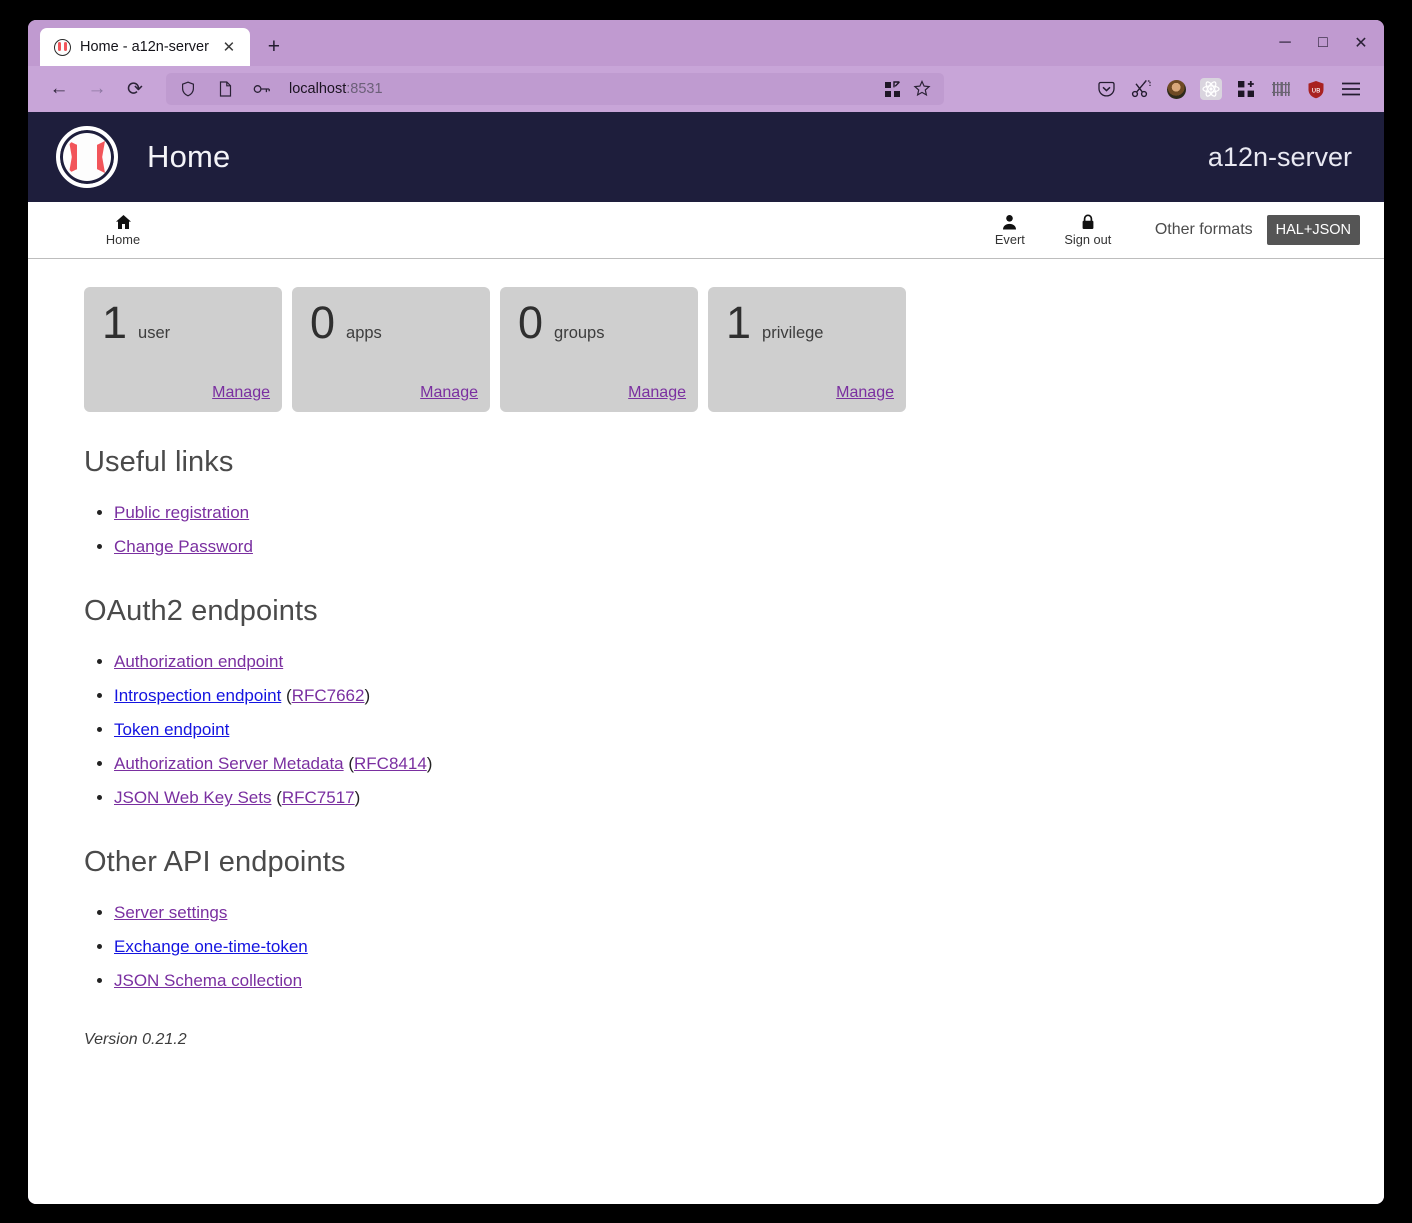 This screenshot has height=1223, width=1412. Describe the element at coordinates (123, 222) in the screenshot. I see `home-icon` at that location.